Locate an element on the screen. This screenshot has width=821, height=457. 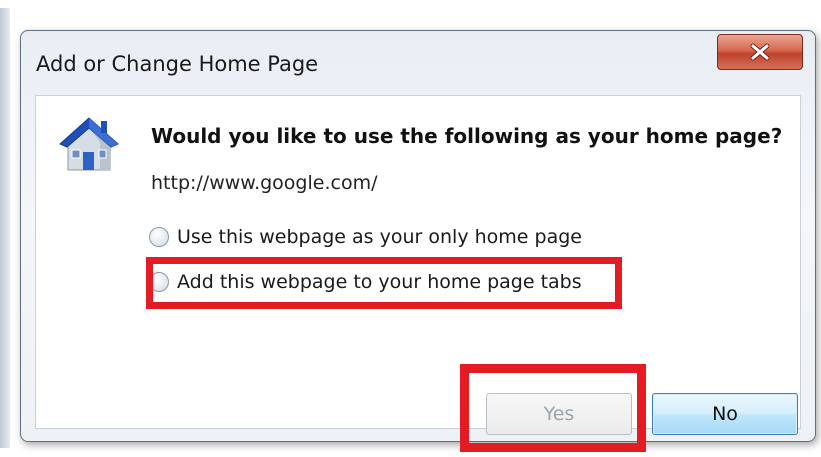
home-page-url: http://www.google.com/ is located at coordinates (264, 183).